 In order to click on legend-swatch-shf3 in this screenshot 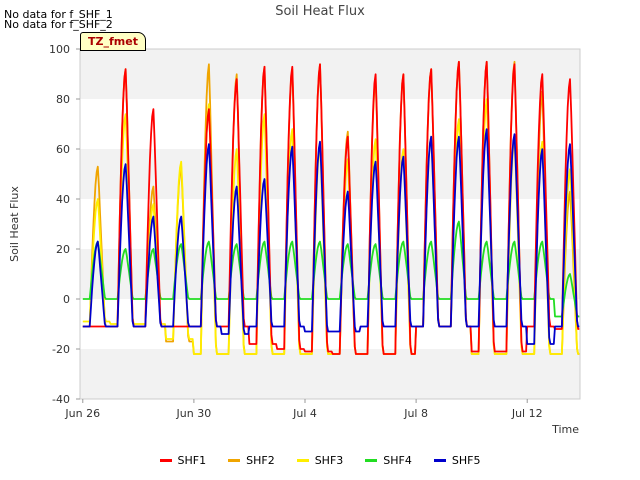, I will do `click(302, 460)`.